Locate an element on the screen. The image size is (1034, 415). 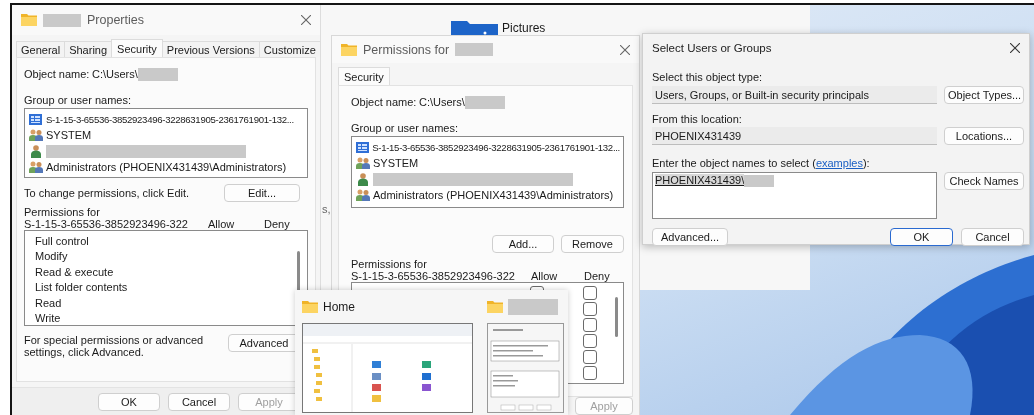
permission-item: Full control is located at coordinates (171, 242).